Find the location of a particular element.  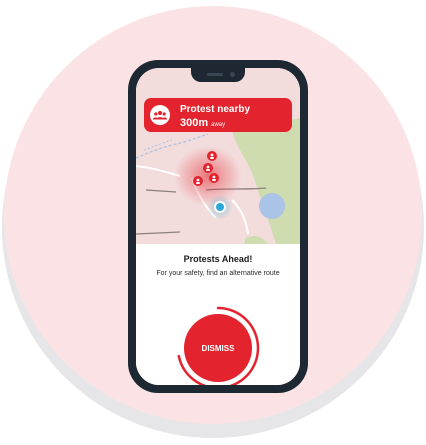

water-pond is located at coordinates (272, 206).